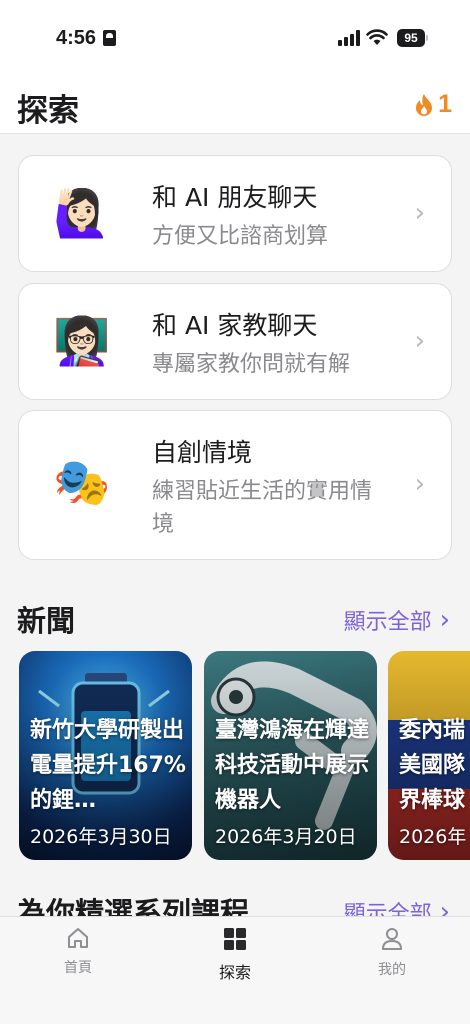 The image size is (470, 1024). I want to click on theater-masks-icon: 🎭, so click(82, 482).